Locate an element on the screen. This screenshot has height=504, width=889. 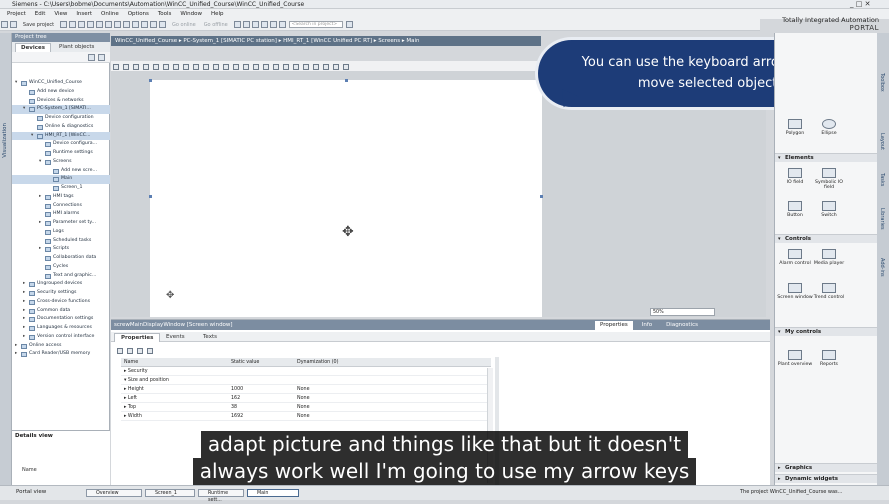
cut-icon is located at coordinates (73, 24).